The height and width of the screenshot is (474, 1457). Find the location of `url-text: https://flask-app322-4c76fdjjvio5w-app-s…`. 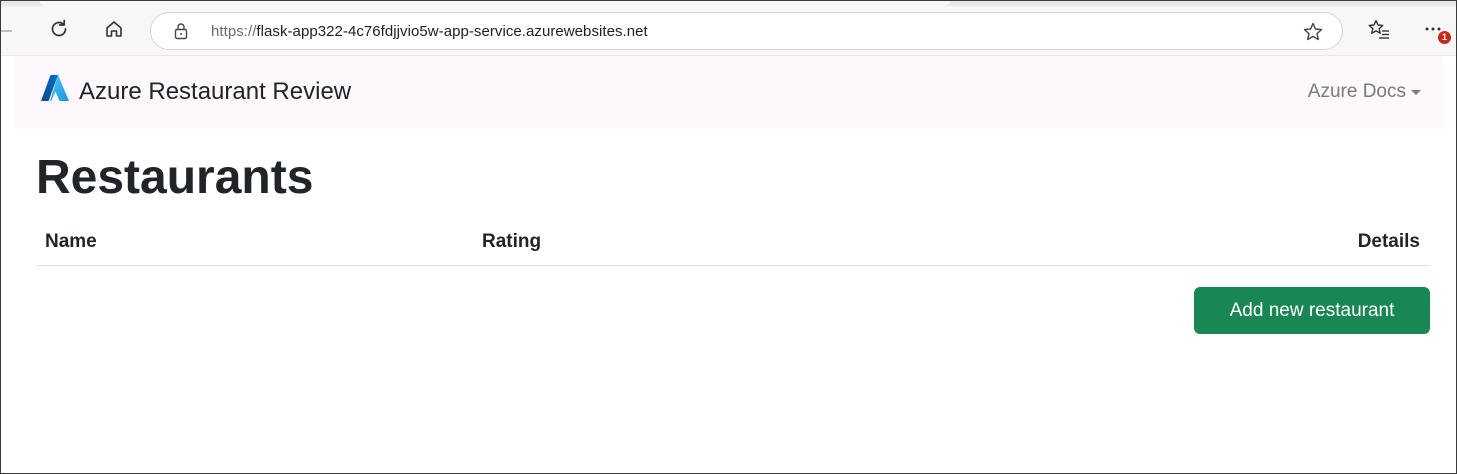

url-text: https://flask-app322-4c76fdjjvio5w-app-s… is located at coordinates (429, 31).